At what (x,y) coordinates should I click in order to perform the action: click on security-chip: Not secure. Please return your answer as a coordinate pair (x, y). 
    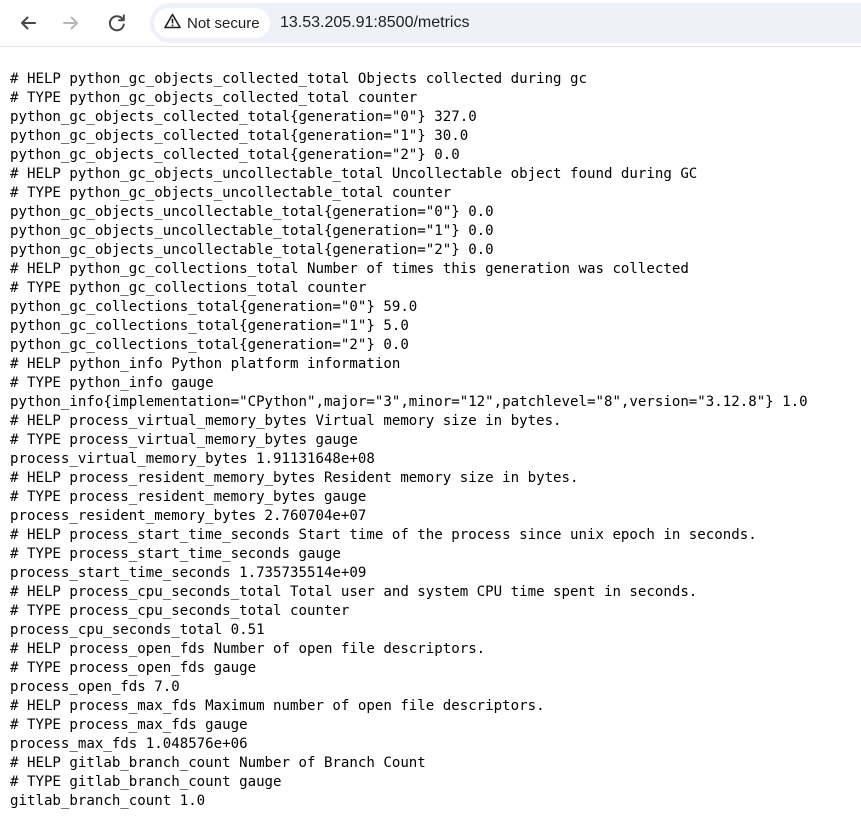
    Looking at the image, I should click on (212, 23).